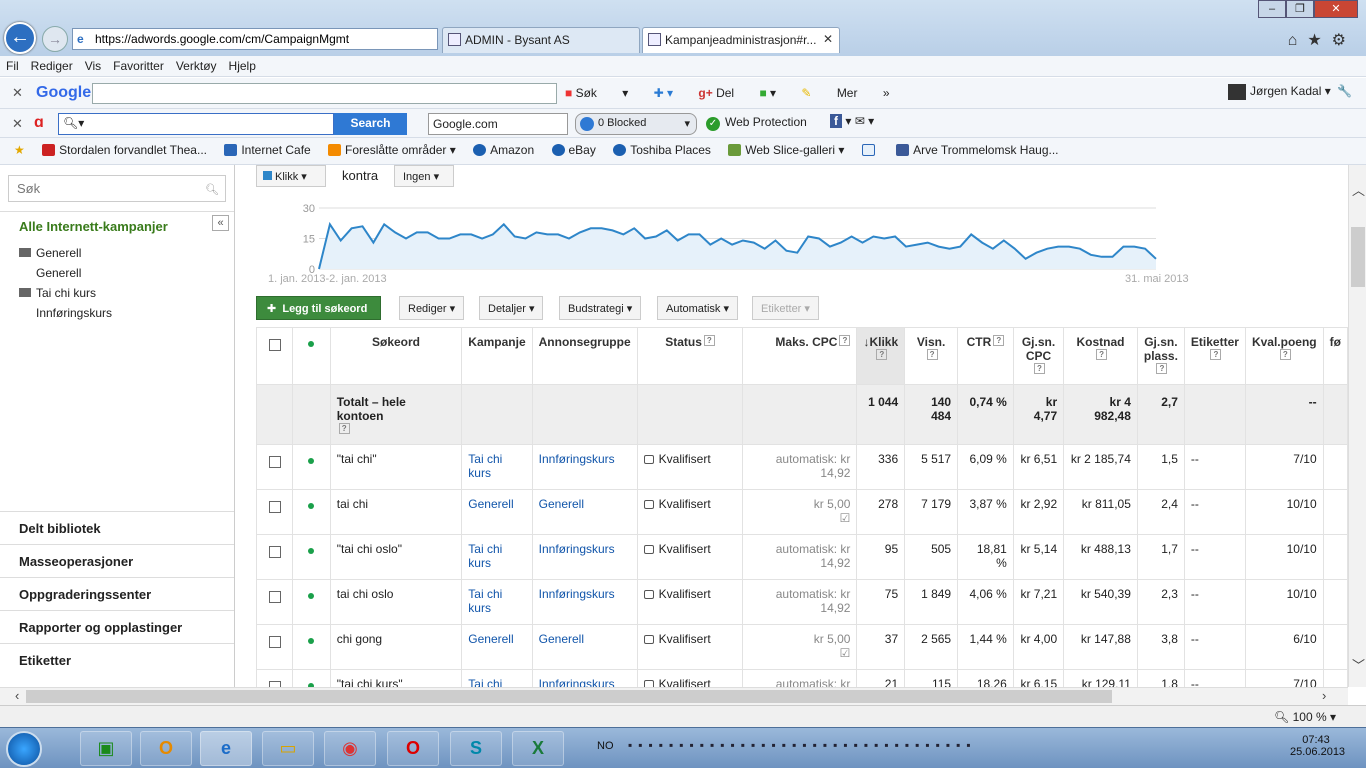 This screenshot has height=768, width=1366. What do you see at coordinates (93, 64) in the screenshot?
I see `menu-vis: Vis` at bounding box center [93, 64].